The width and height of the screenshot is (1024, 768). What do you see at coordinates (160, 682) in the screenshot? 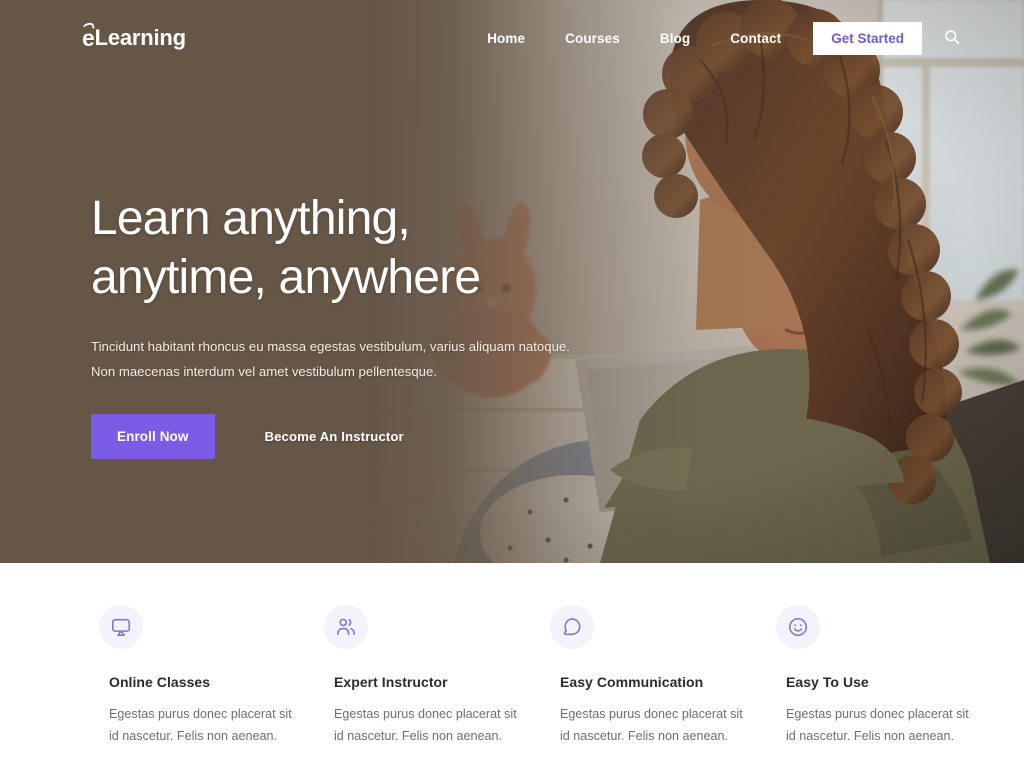
I see `feature-title: Online Classes` at bounding box center [160, 682].